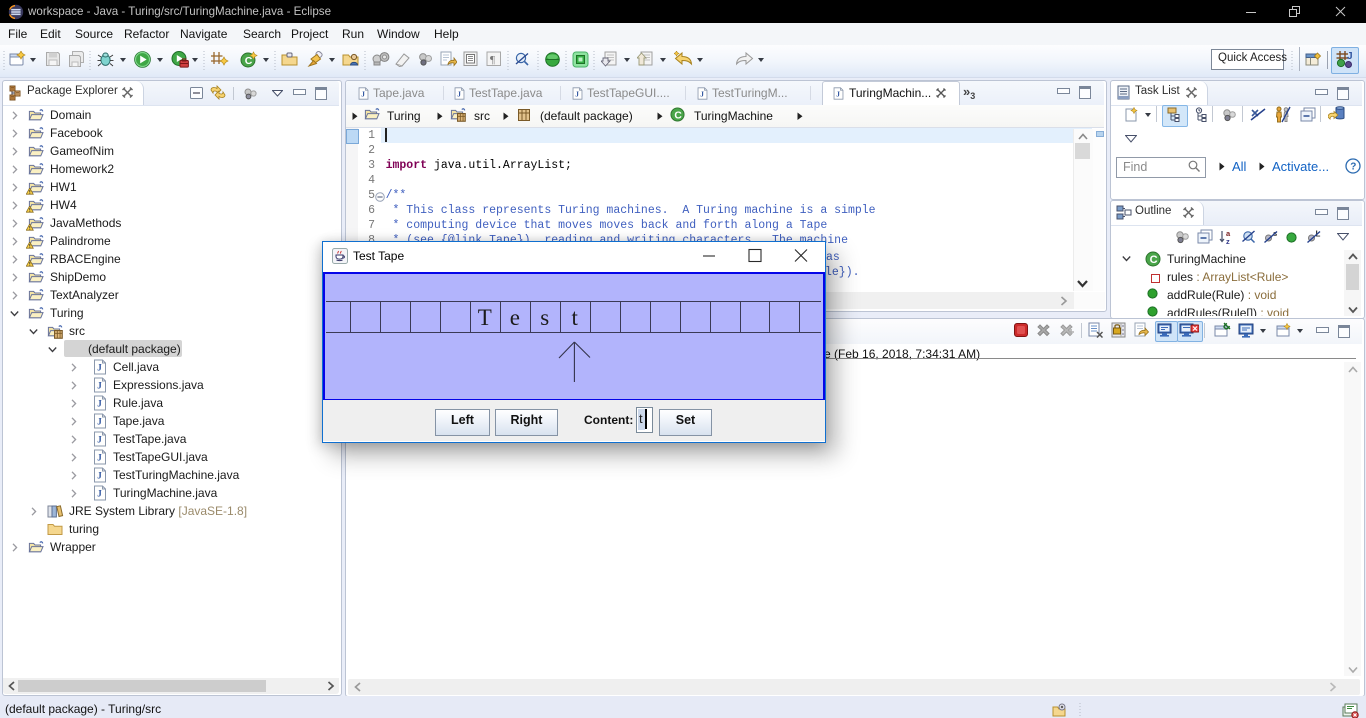 The image size is (1366, 718). Describe the element at coordinates (249, 61) in the screenshot. I see `svg-text: C` at that location.